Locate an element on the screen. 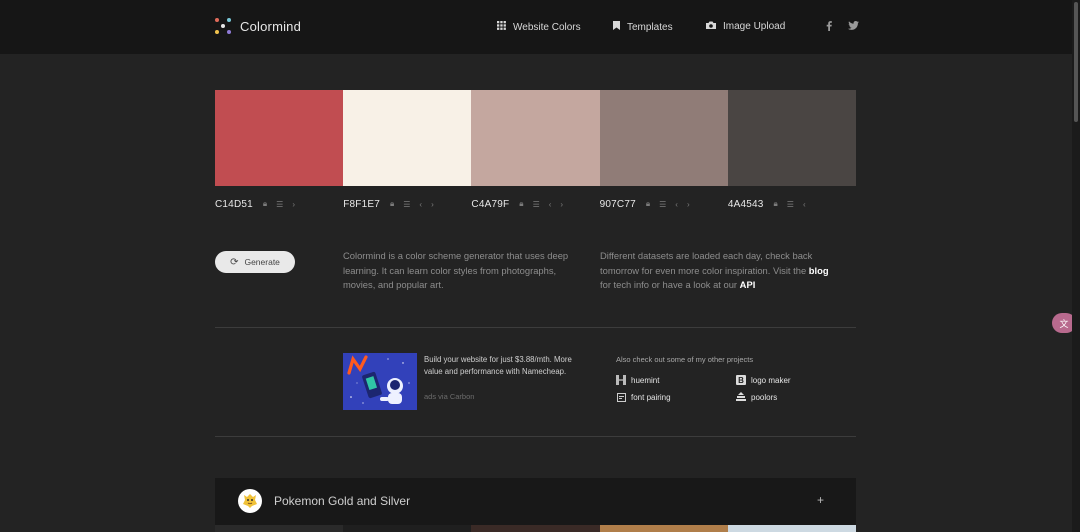 The height and width of the screenshot is (532, 1080). brand-logo: Colormind is located at coordinates (258, 26).